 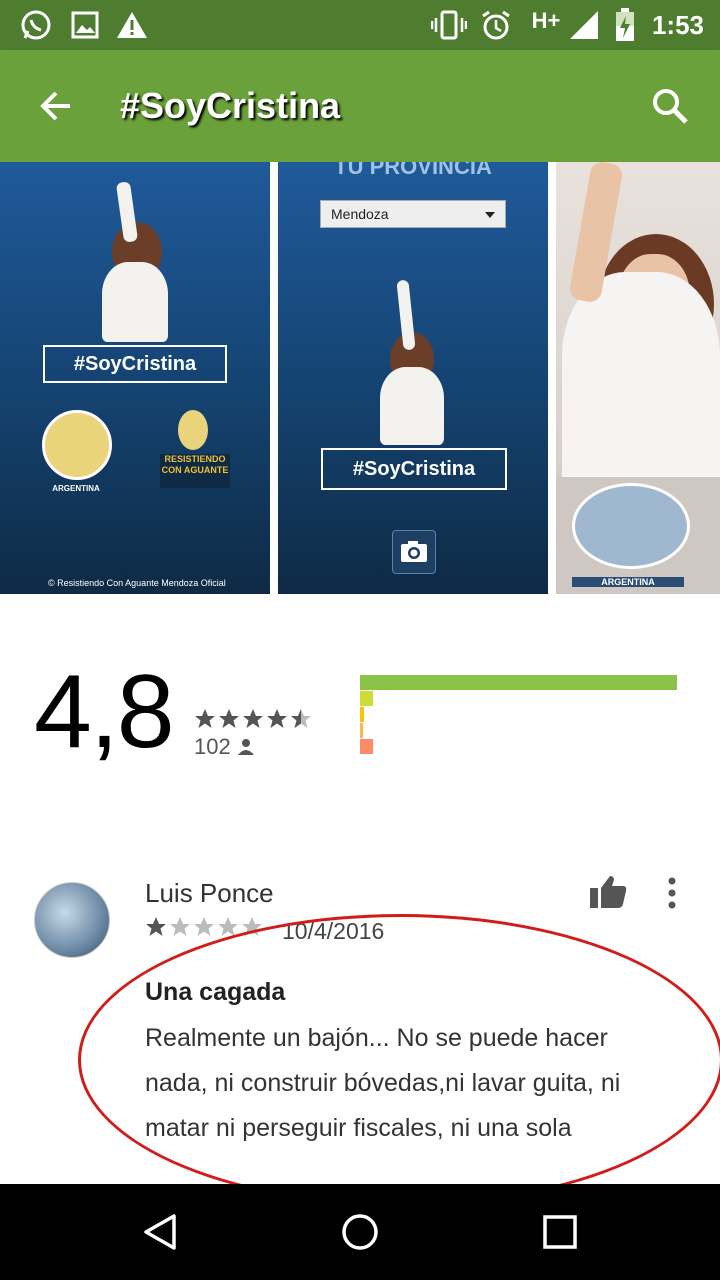 I want to click on screenshot-3: ARGENTINA, so click(x=638, y=378).